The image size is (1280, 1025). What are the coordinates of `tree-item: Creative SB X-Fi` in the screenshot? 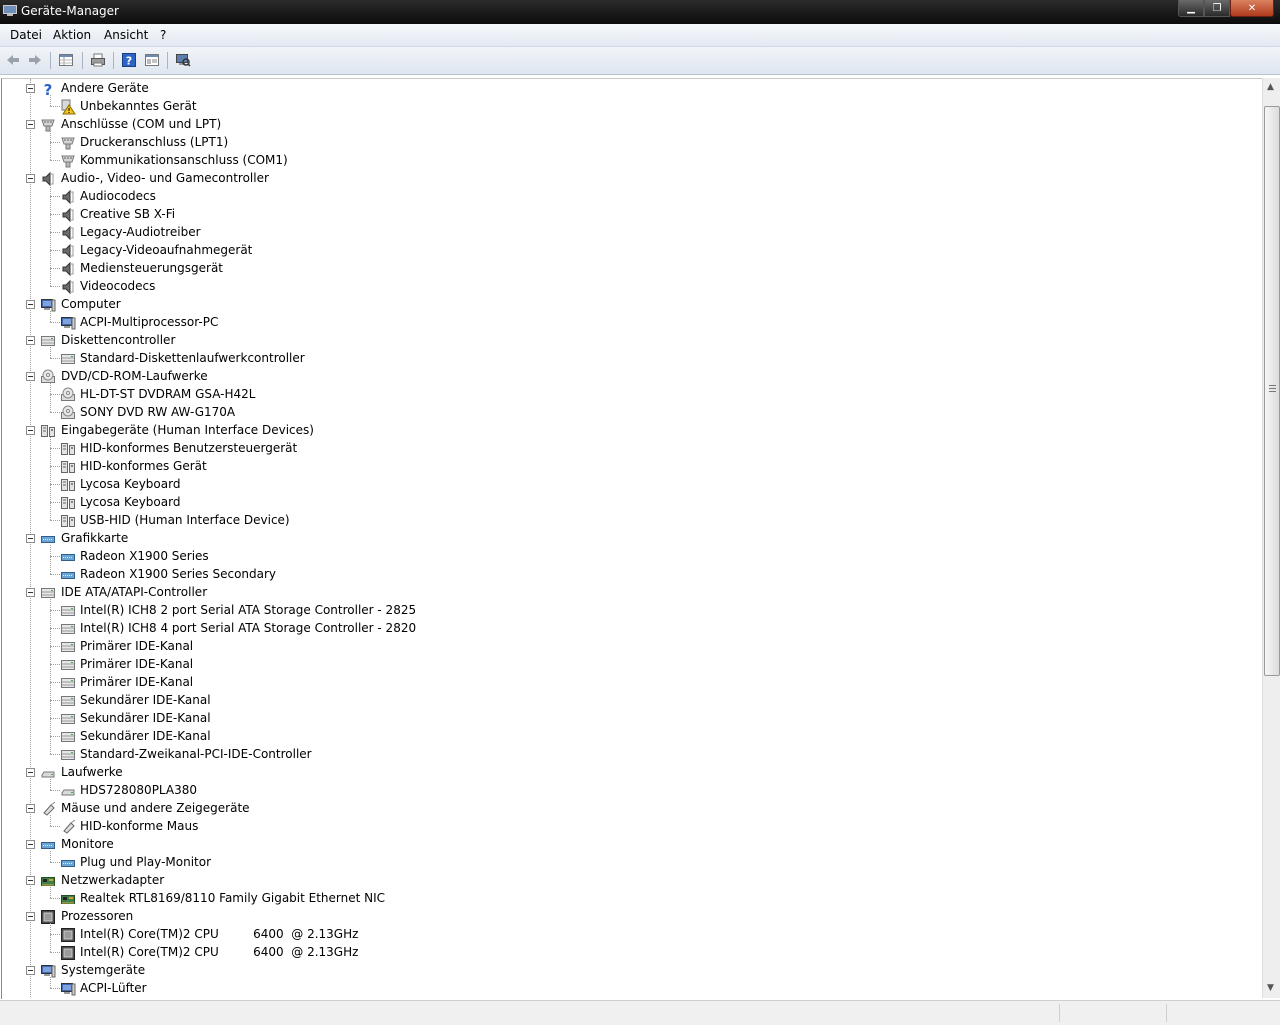 It's located at (302, 214).